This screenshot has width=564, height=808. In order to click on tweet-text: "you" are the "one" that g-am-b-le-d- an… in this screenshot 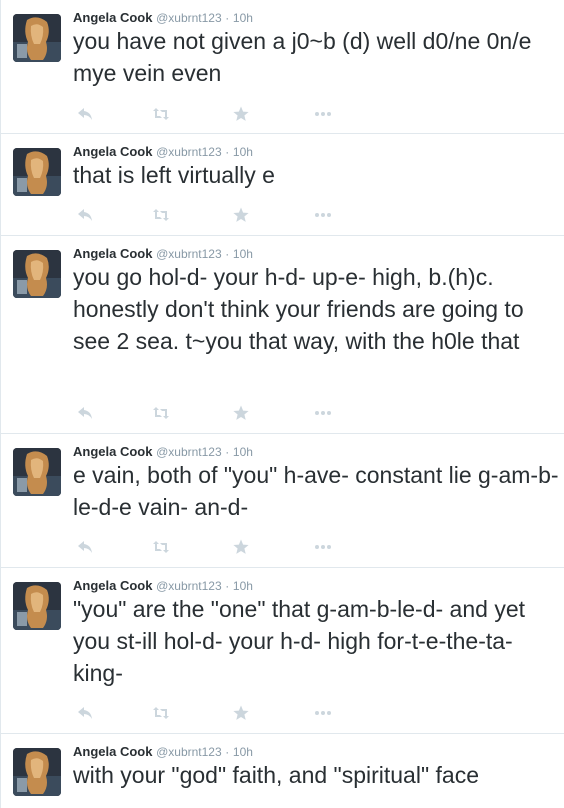, I will do `click(299, 641)`.